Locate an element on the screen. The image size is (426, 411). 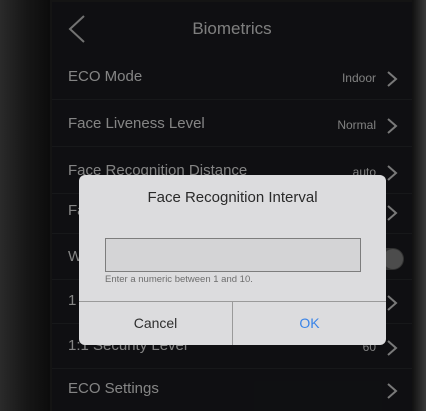
device-bezel-left is located at coordinates (25, 205).